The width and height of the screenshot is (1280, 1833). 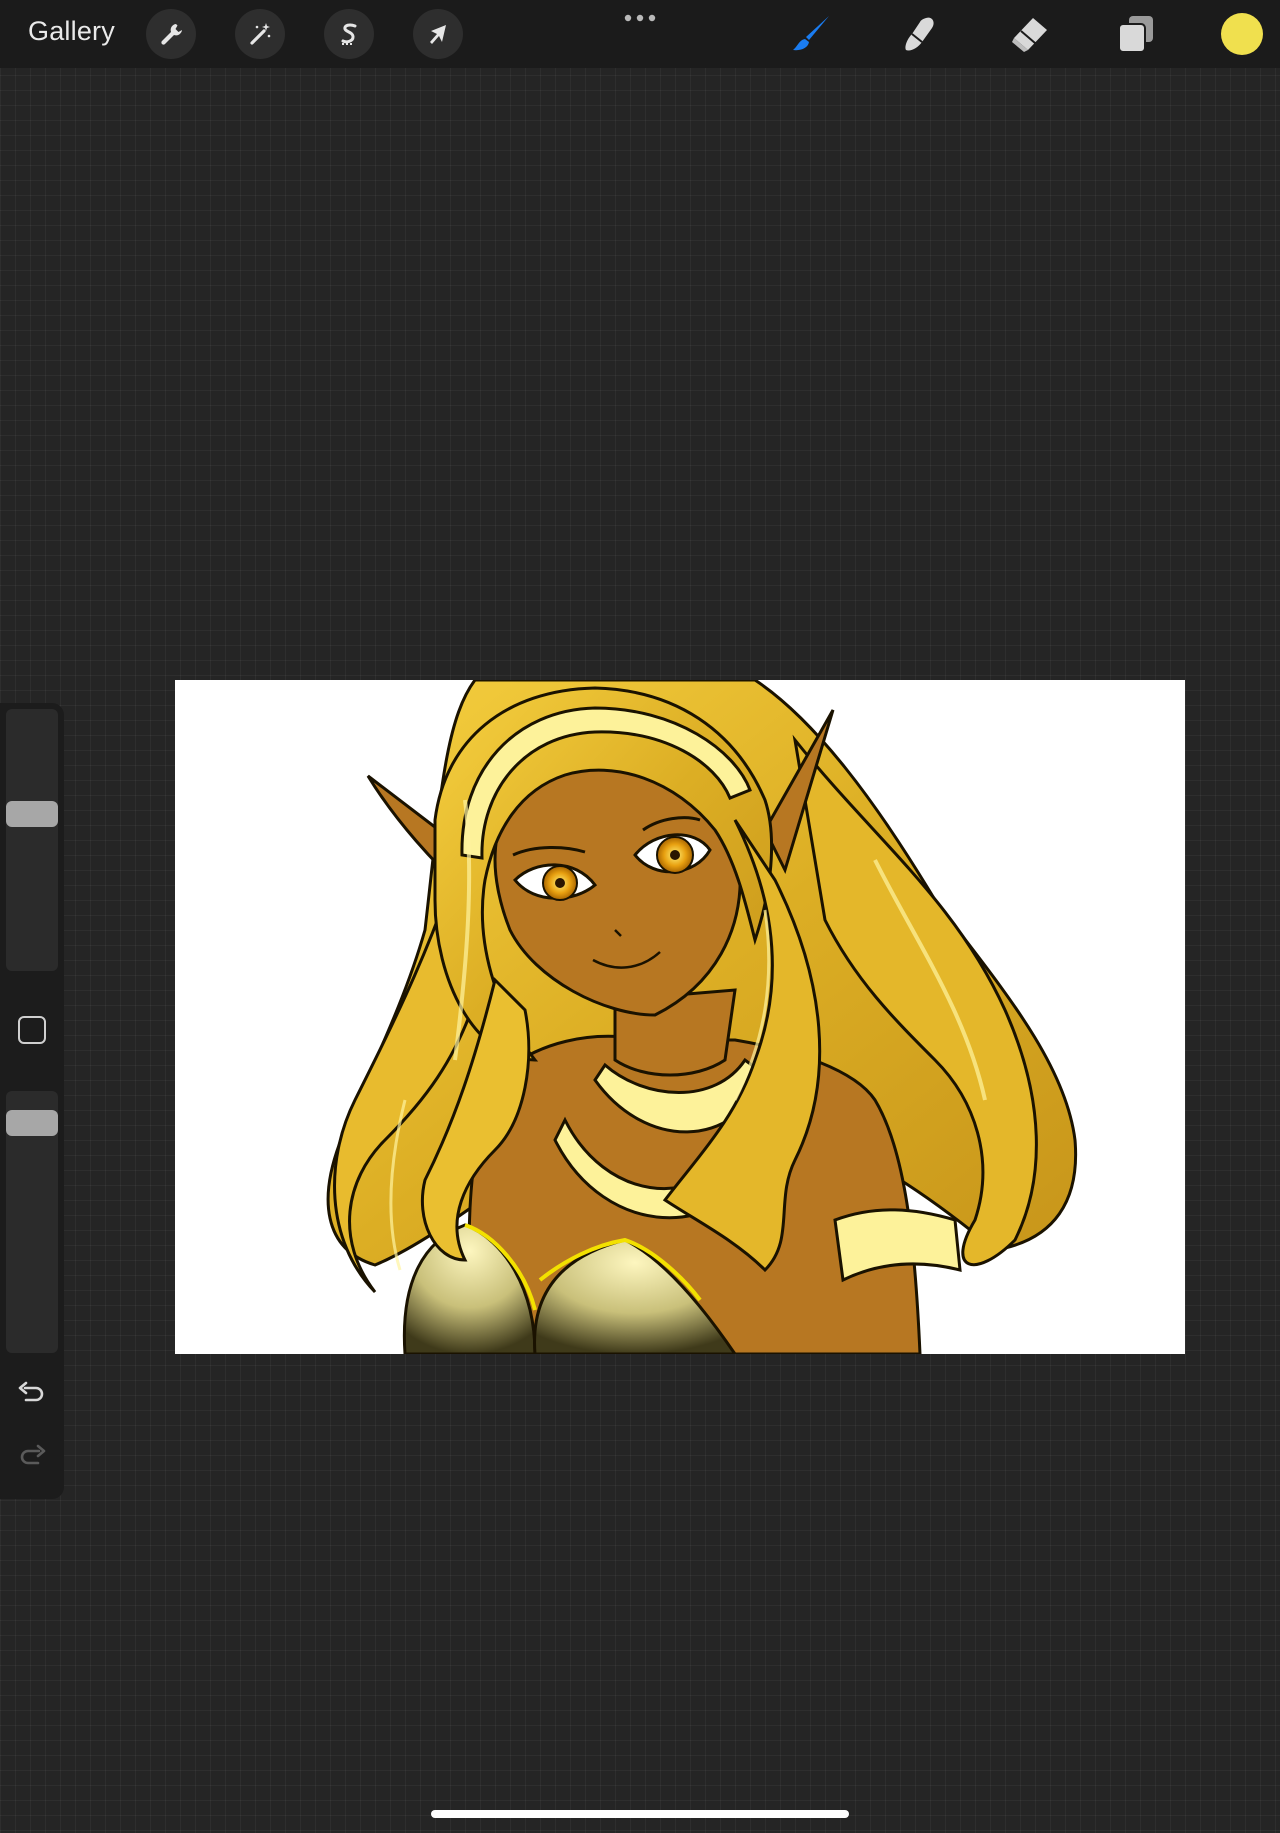 What do you see at coordinates (921, 34) in the screenshot?
I see `smudge-icon` at bounding box center [921, 34].